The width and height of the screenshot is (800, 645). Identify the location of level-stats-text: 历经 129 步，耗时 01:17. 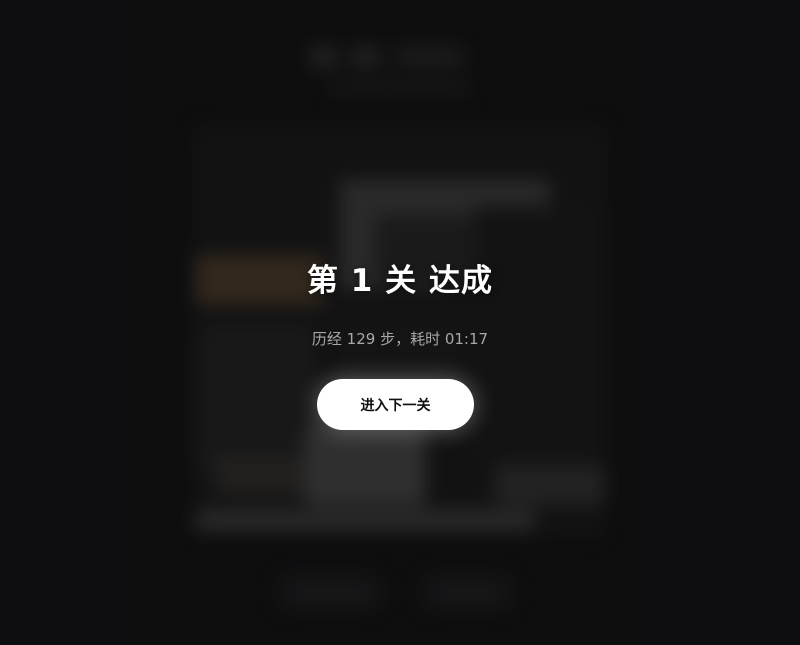
(400, 339).